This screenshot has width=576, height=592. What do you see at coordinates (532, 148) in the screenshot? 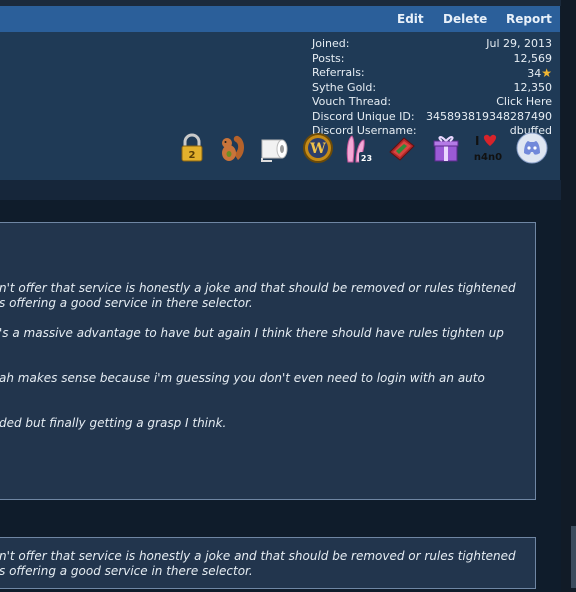
I see `discord-icon` at bounding box center [532, 148].